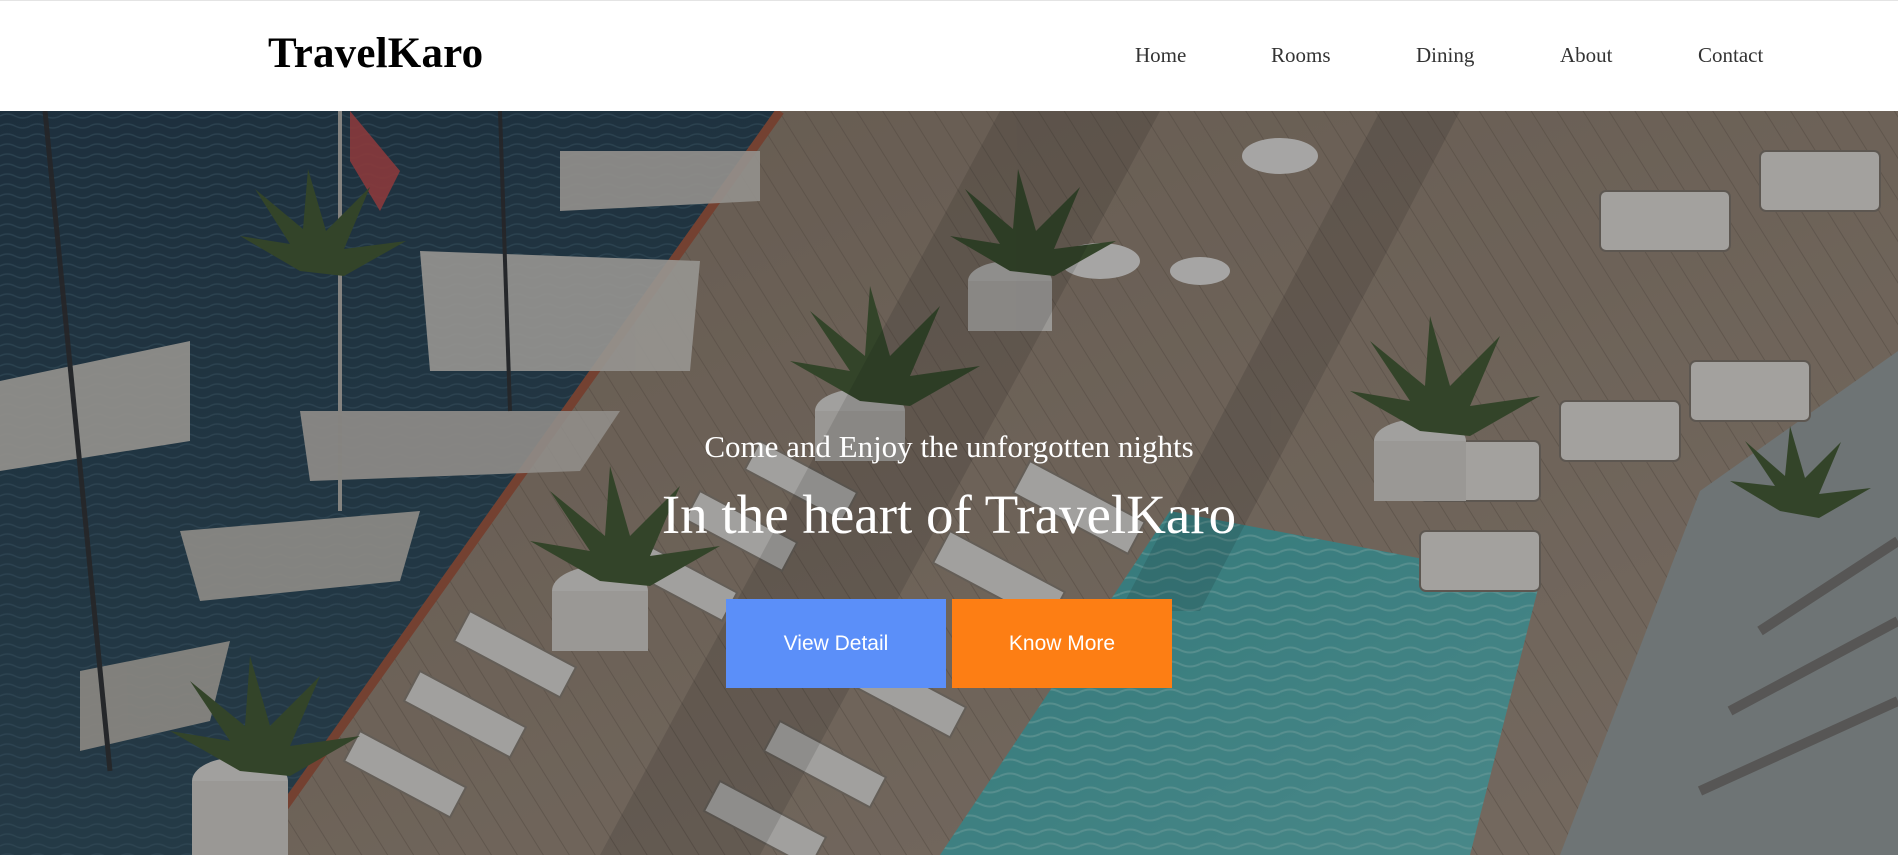  What do you see at coordinates (949, 446) in the screenshot?
I see `hero-tagline: Come and Enjoy the unforgotten nights` at bounding box center [949, 446].